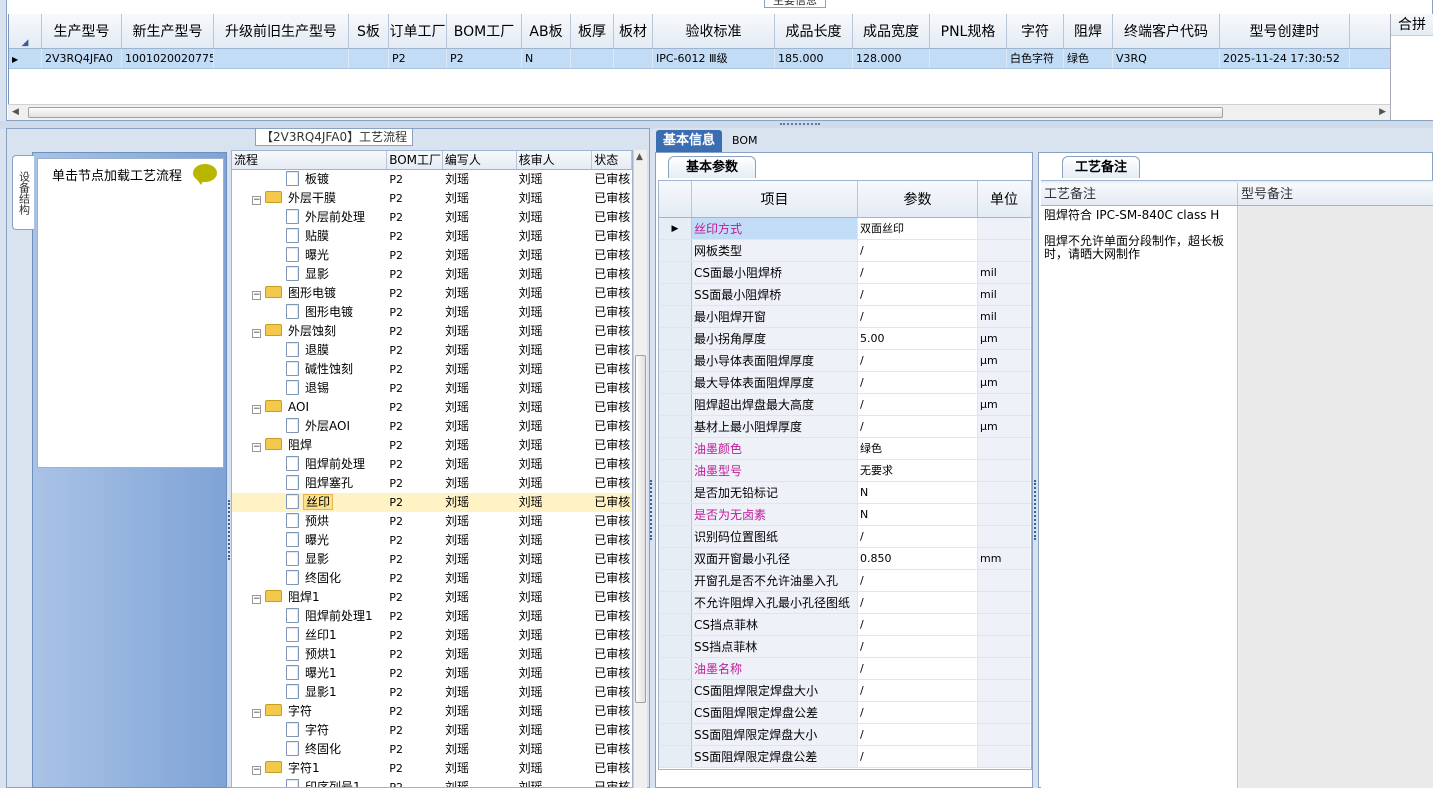 The width and height of the screenshot is (1433, 788). Describe the element at coordinates (432, 521) in the screenshot. I see `tree-row: 预烘 P2 刘瑶 刘瑶 已审核` at that location.